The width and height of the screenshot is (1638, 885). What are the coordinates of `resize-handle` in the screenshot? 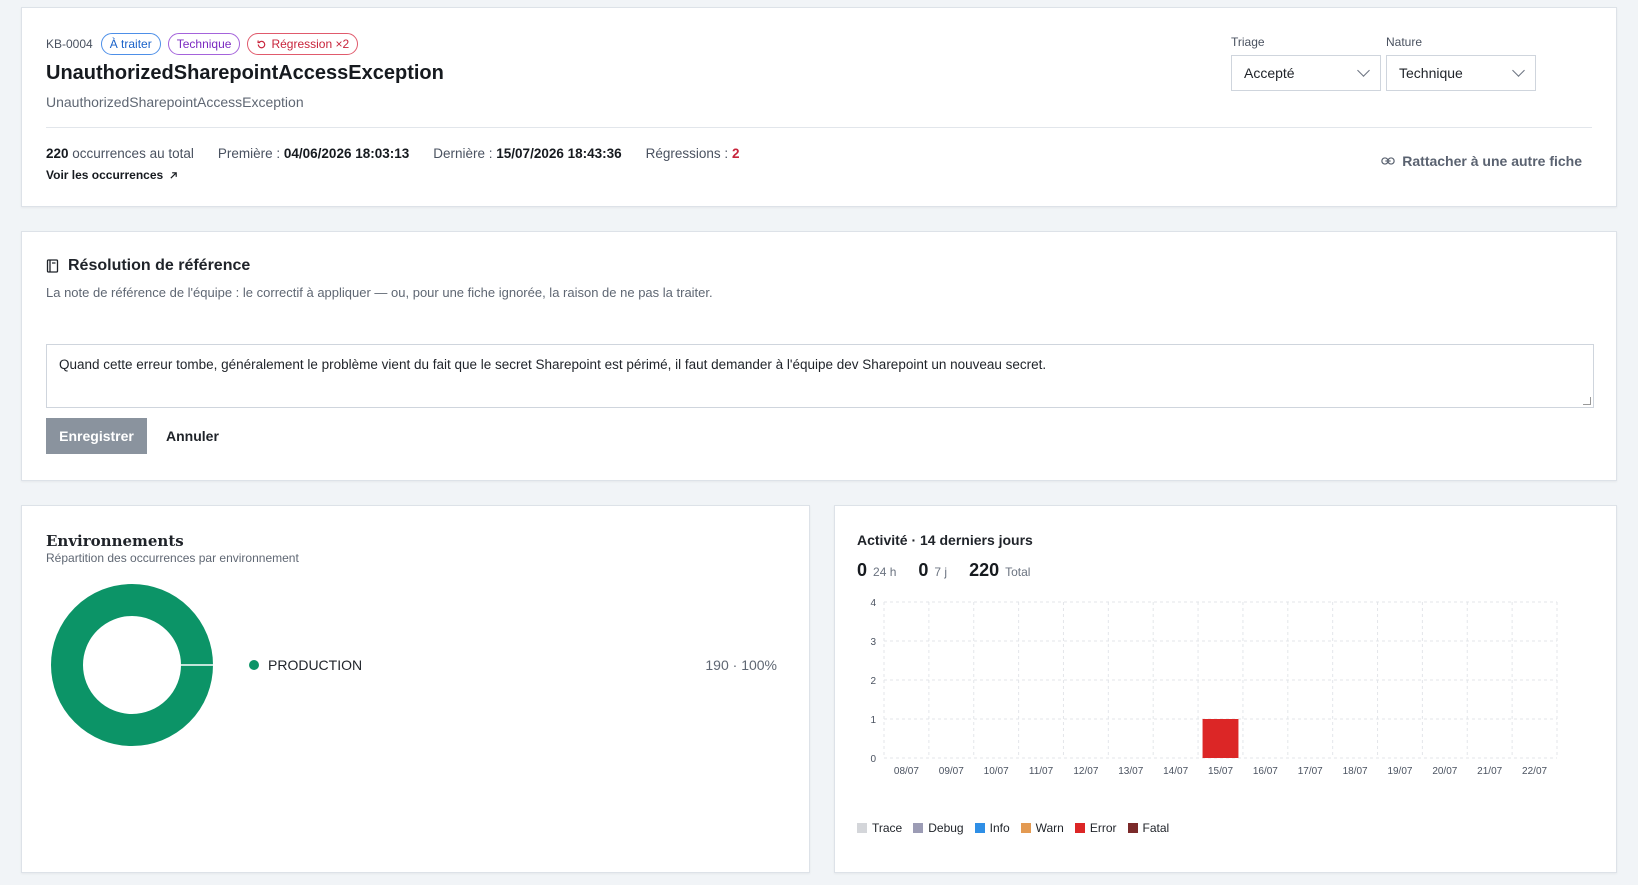 It's located at (1587, 401).